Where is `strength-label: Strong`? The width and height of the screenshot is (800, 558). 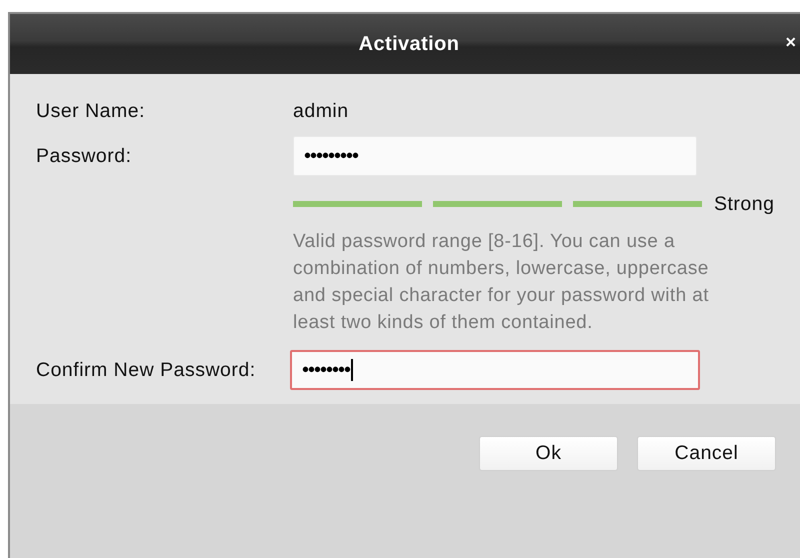
strength-label: Strong is located at coordinates (744, 204).